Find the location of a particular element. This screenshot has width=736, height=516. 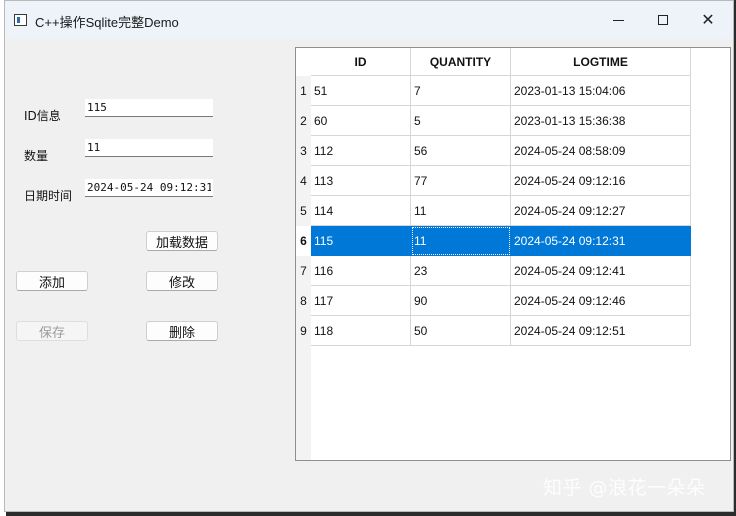

cell-quantity: 90 is located at coordinates (461, 301).